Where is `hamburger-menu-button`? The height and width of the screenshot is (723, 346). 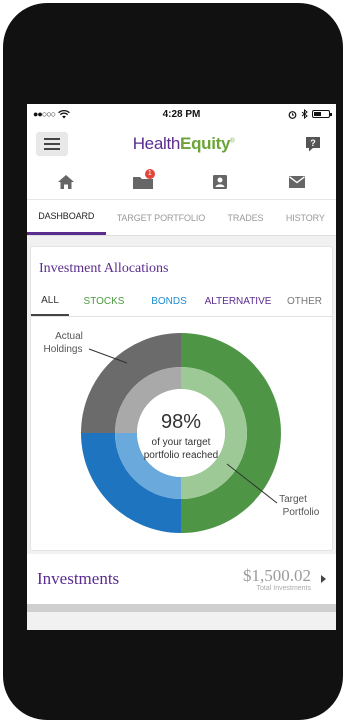 hamburger-menu-button is located at coordinates (52, 144).